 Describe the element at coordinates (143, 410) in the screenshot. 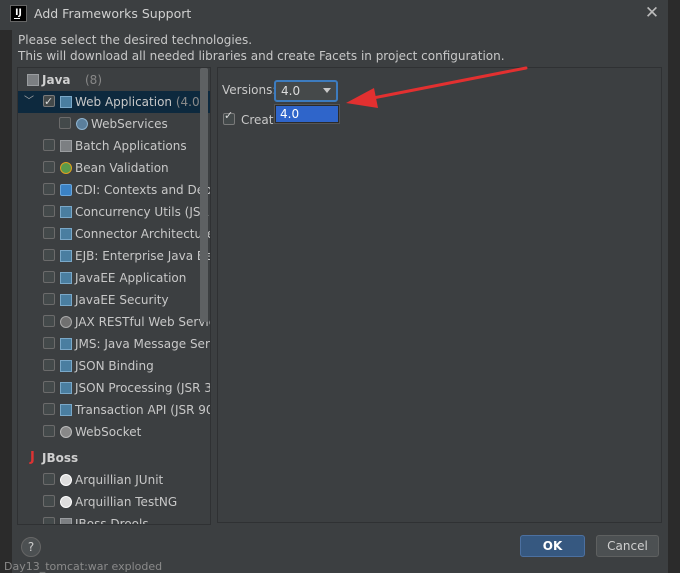

I see `tree-item-label: Transaction API (JSR 907)` at that location.